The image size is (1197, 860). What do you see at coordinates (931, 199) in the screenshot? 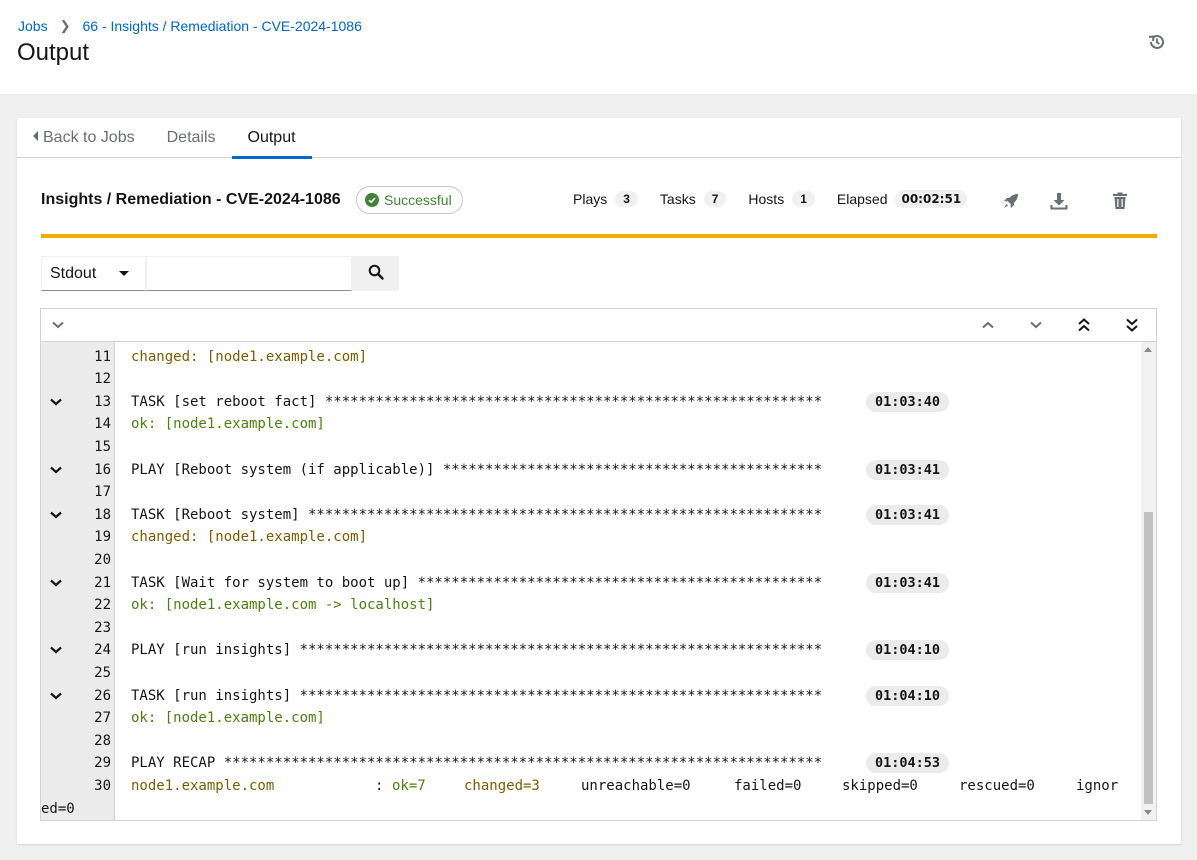
I see `elapsed-time: 00:02:51` at bounding box center [931, 199].